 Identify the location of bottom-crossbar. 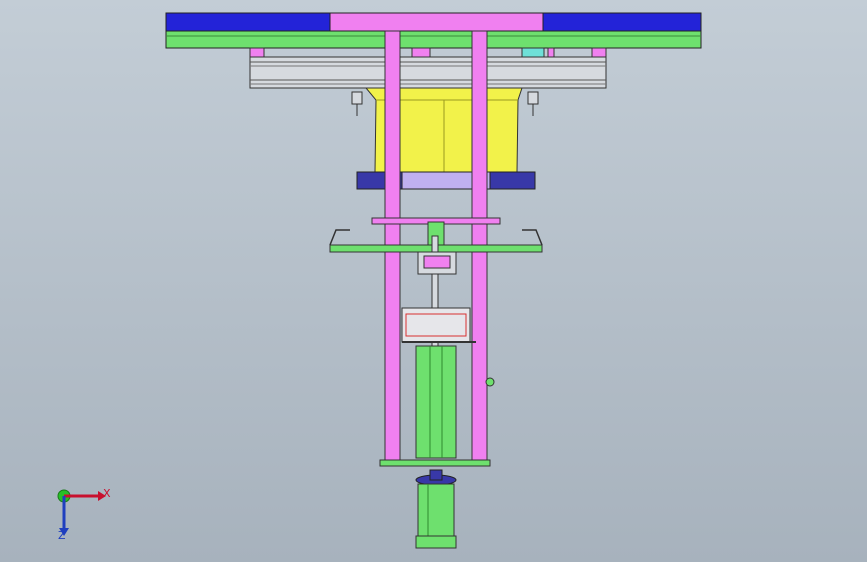
(435, 463).